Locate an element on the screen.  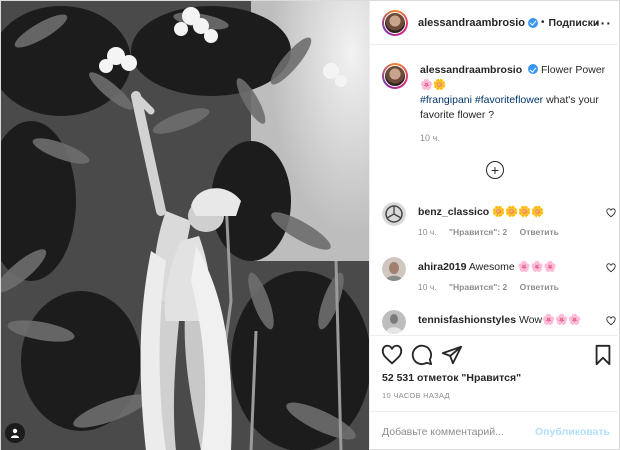
follow-button: Подписки is located at coordinates (574, 23).